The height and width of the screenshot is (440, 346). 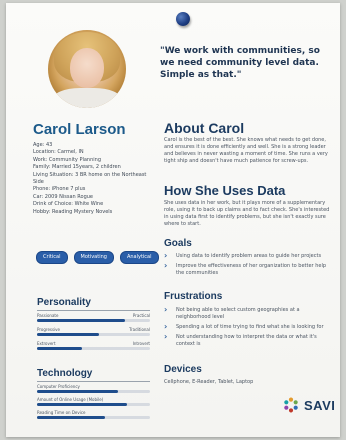 I want to click on slider-passionate-practical: Passionate Practical, so click(x=93, y=317).